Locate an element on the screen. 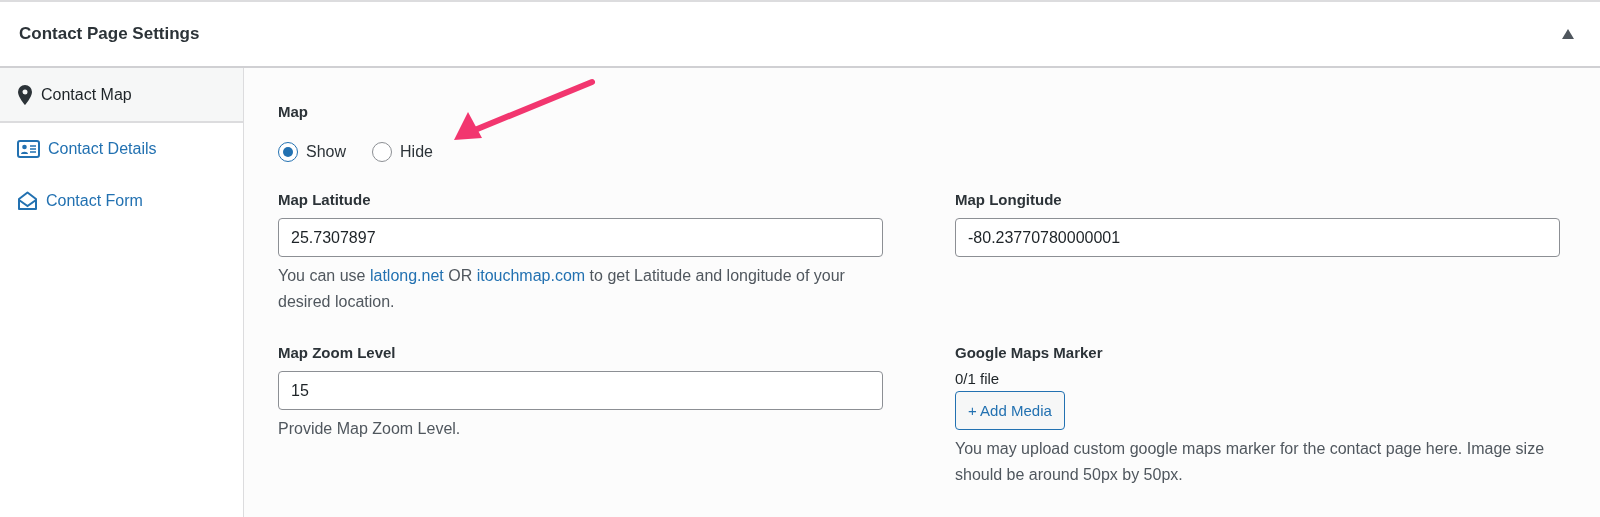 This screenshot has height=517, width=1600. link: itouchmap.com is located at coordinates (531, 275).